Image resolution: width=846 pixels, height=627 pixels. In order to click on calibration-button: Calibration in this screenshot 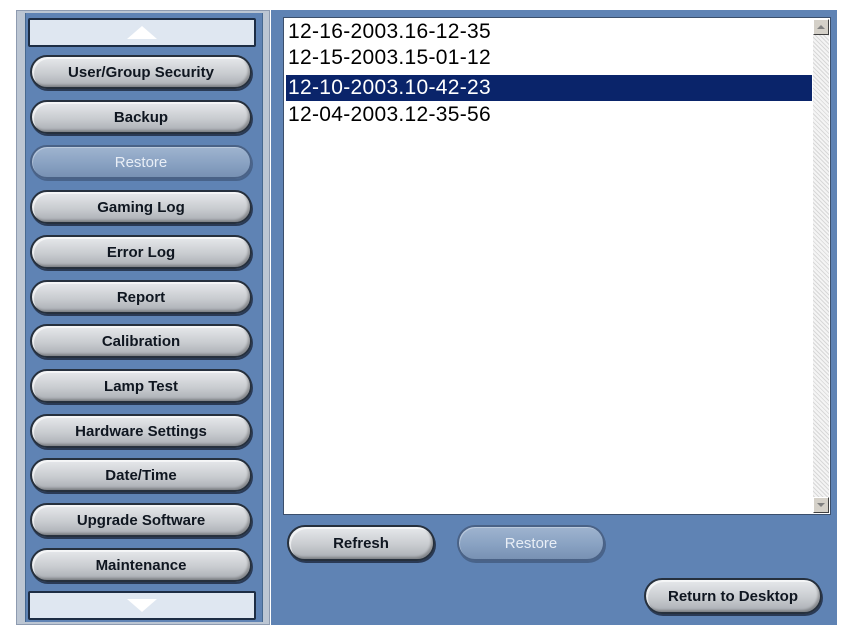, I will do `click(141, 341)`.